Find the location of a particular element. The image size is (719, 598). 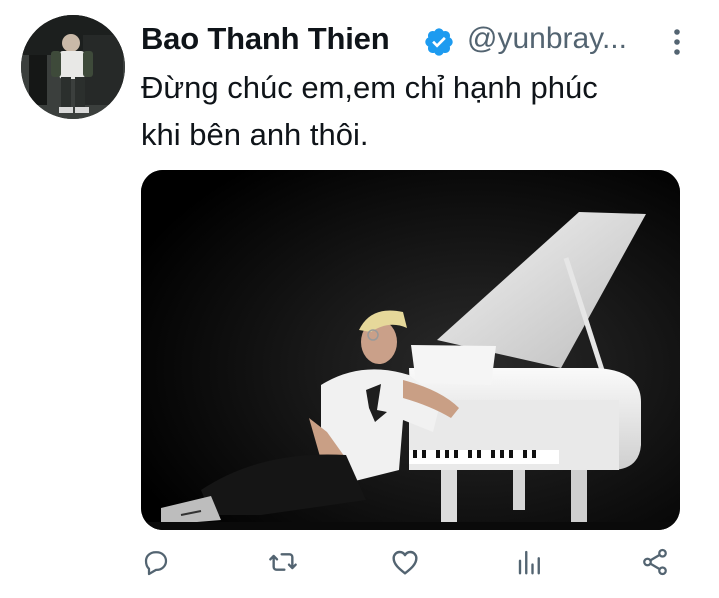

author-display-name: Bao Thanh Thien is located at coordinates (265, 39).